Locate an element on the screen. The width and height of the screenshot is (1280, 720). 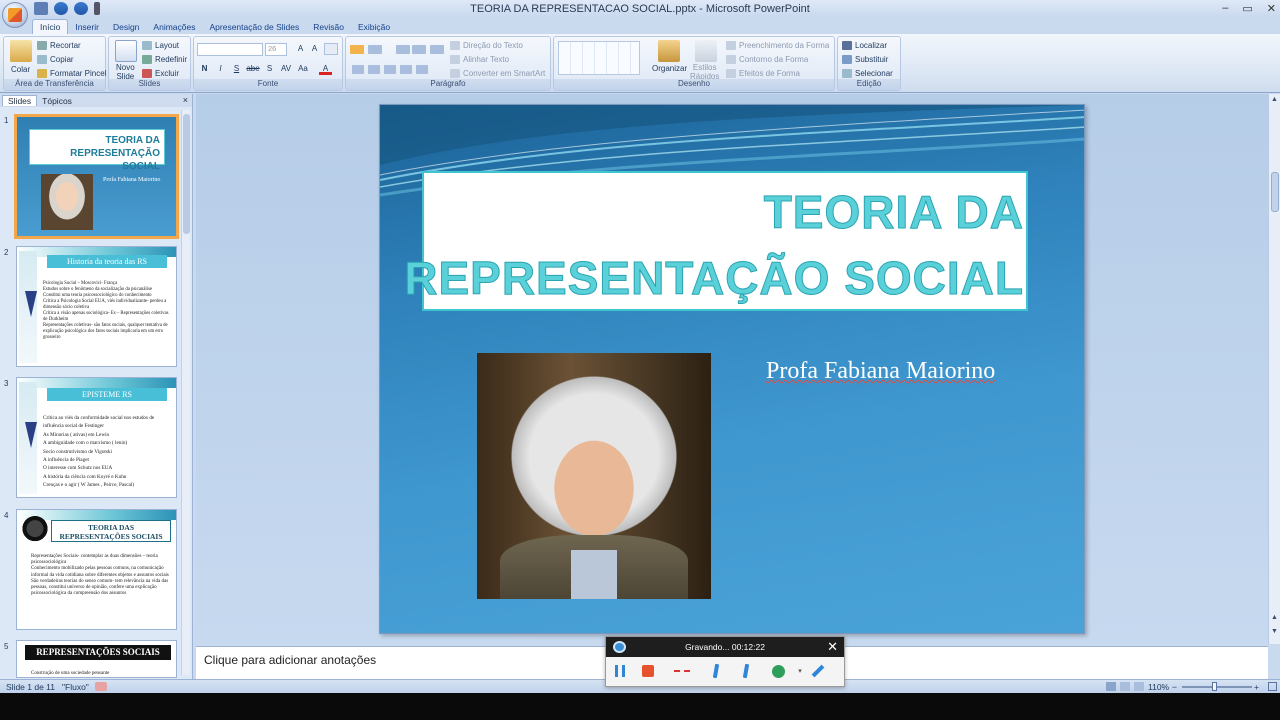
restore-button: ▭ is located at coordinates (1247, 8).